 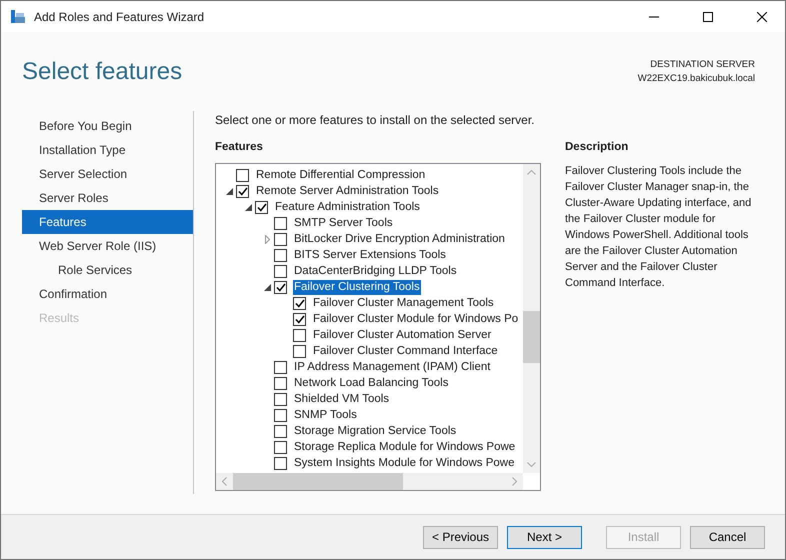 What do you see at coordinates (375, 431) in the screenshot?
I see `feature-label: Storage Migration Service Tools` at bounding box center [375, 431].